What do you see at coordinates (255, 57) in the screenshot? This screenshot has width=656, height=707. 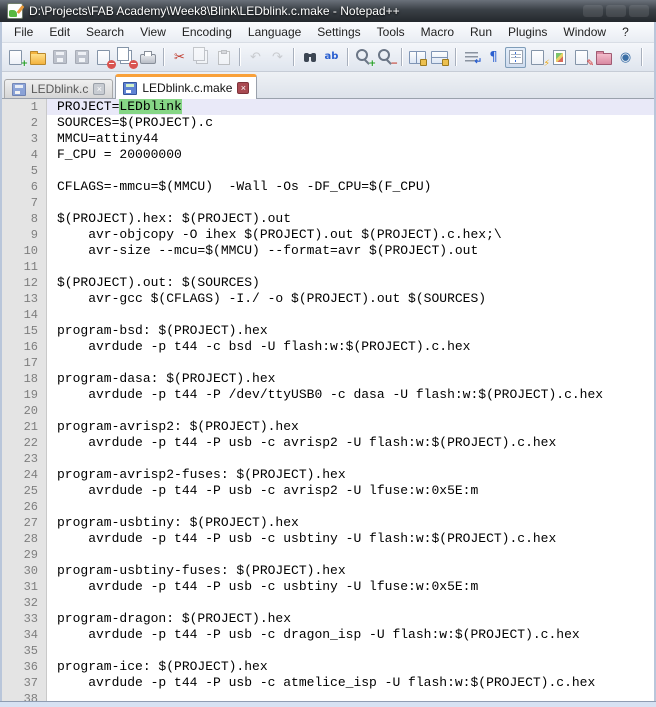 I see `undo-icon: ↶` at bounding box center [255, 57].